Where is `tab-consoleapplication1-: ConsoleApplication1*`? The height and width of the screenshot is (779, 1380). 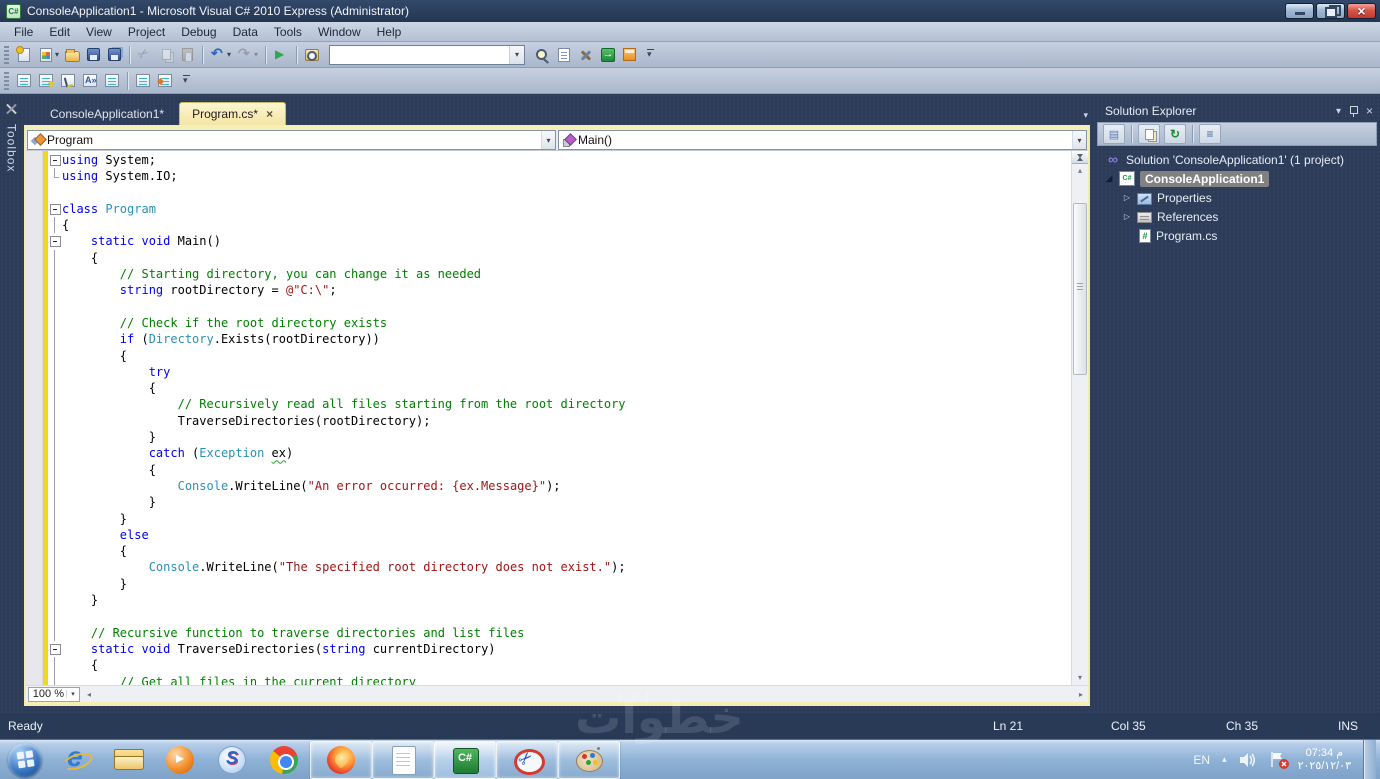 tab-consoleapplication1-: ConsoleApplication1* is located at coordinates (107, 113).